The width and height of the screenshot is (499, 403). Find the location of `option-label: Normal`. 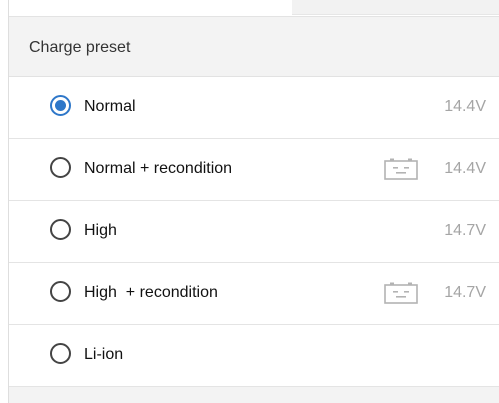

option-label: Normal is located at coordinates (110, 106).